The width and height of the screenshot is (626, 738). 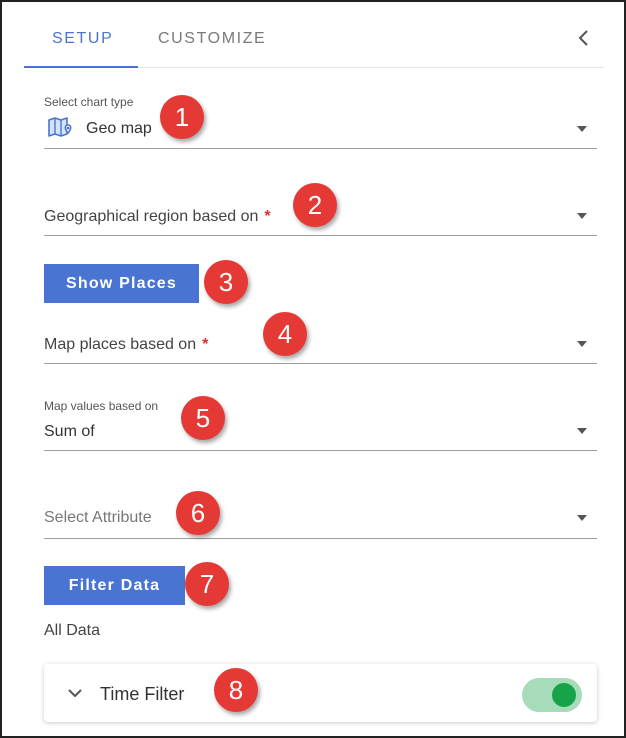 What do you see at coordinates (315, 205) in the screenshot?
I see `callout-badge: 2` at bounding box center [315, 205].